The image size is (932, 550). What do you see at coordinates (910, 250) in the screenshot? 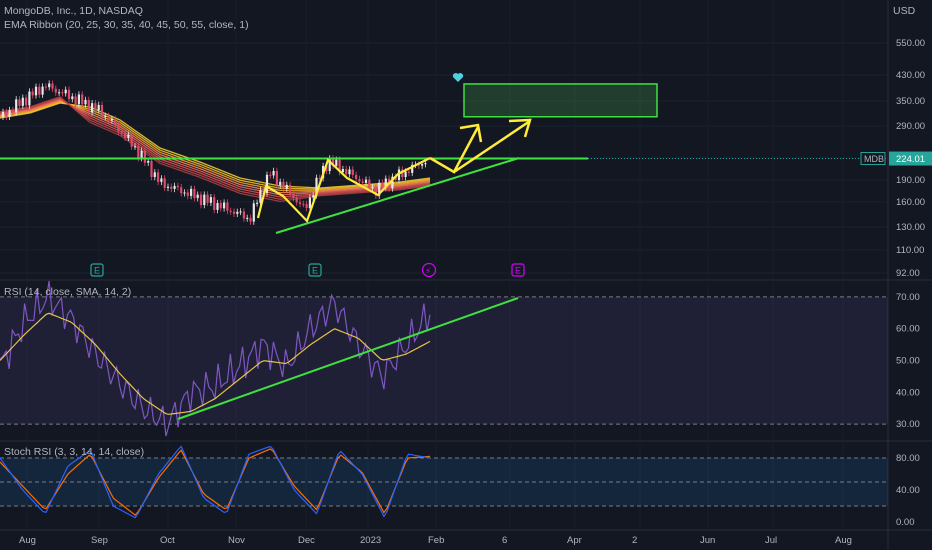
I see `price-tick-label: 110.00` at bounding box center [910, 250].